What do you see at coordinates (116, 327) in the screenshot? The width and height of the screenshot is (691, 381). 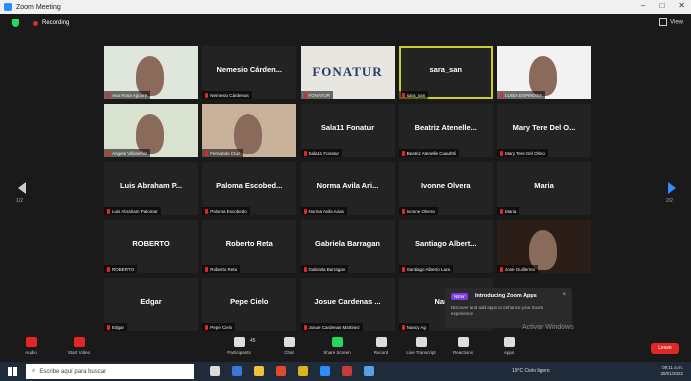 I see `participant-label: Edgar` at bounding box center [116, 327].